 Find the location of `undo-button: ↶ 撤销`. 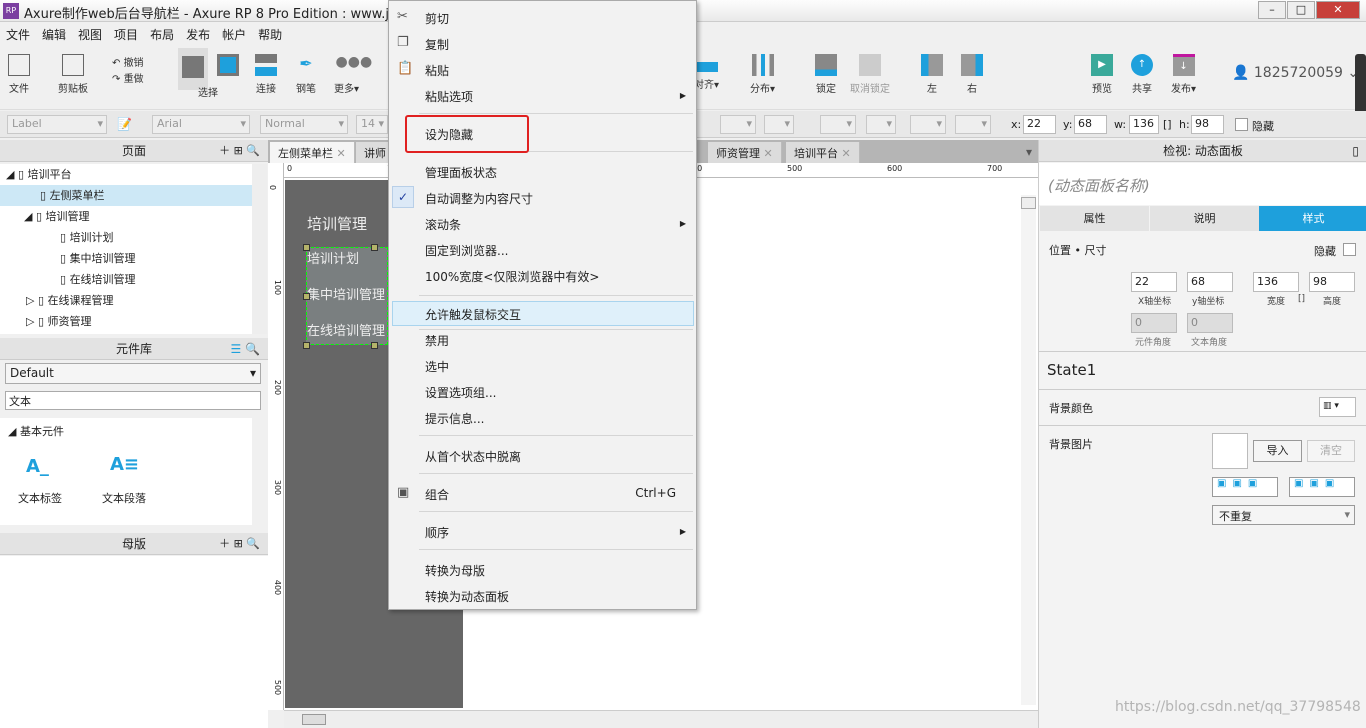

undo-button: ↶ 撤销 is located at coordinates (128, 61).